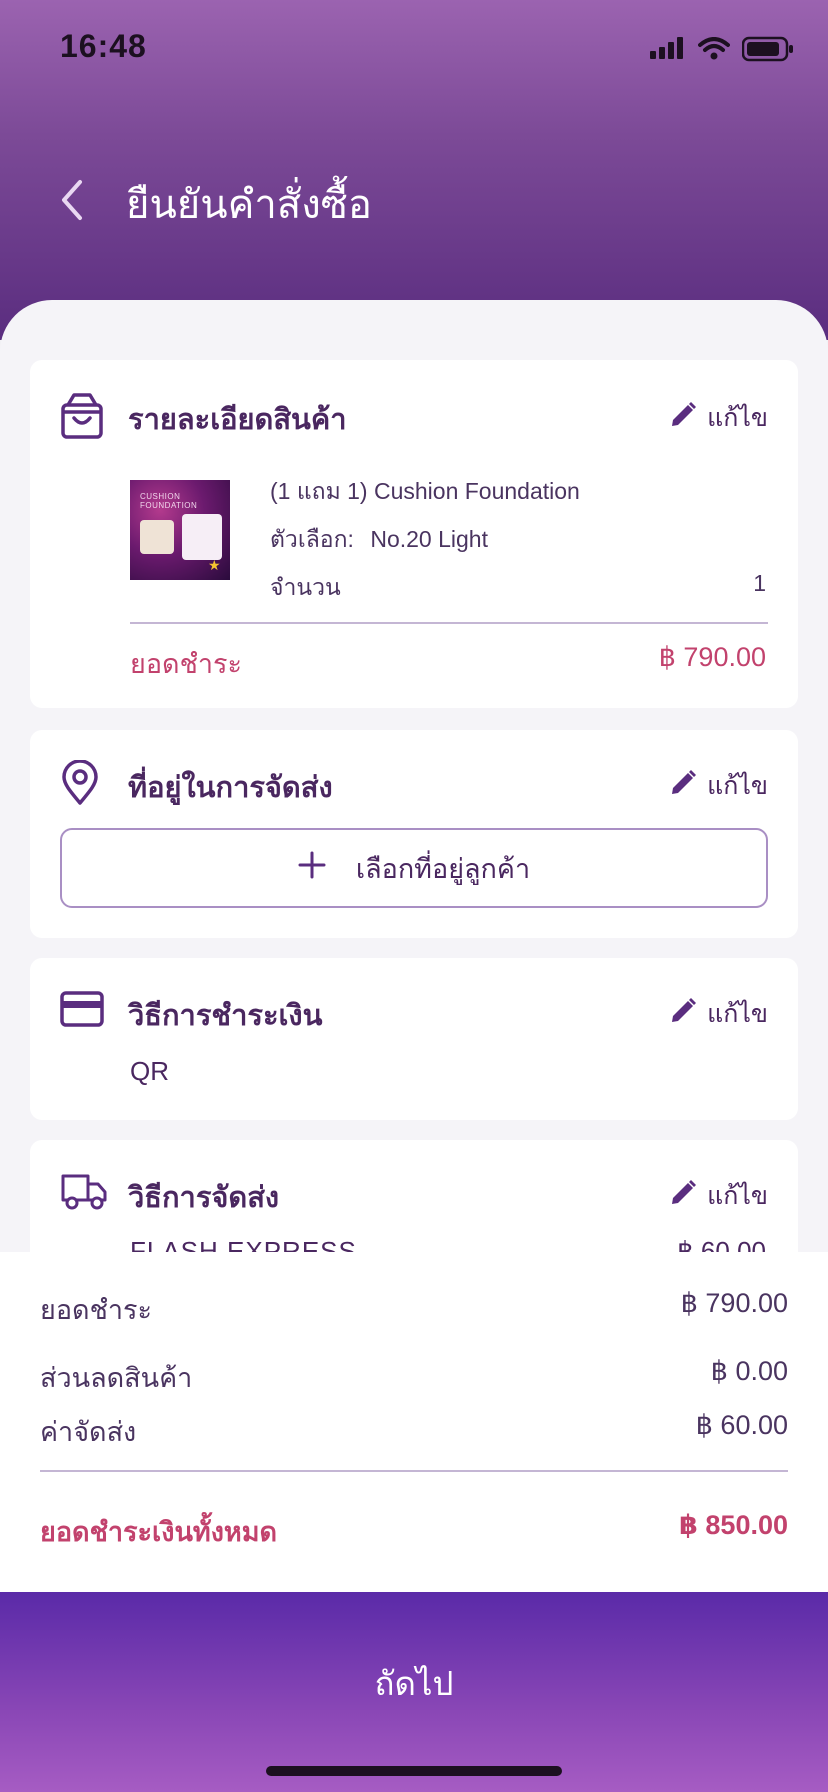 The height and width of the screenshot is (1792, 828). Describe the element at coordinates (712, 657) in the screenshot. I see `subtotal-value: ฿ 790.00` at that location.